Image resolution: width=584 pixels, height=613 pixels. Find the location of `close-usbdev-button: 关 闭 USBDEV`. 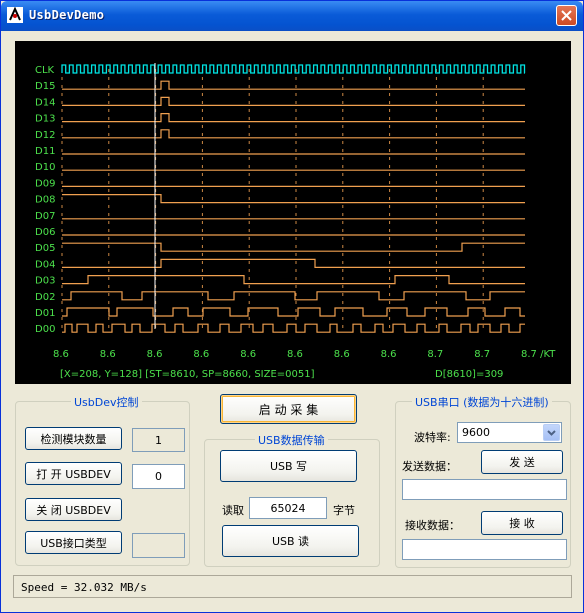

close-usbdev-button: 关 闭 USBDEV is located at coordinates (73, 509).